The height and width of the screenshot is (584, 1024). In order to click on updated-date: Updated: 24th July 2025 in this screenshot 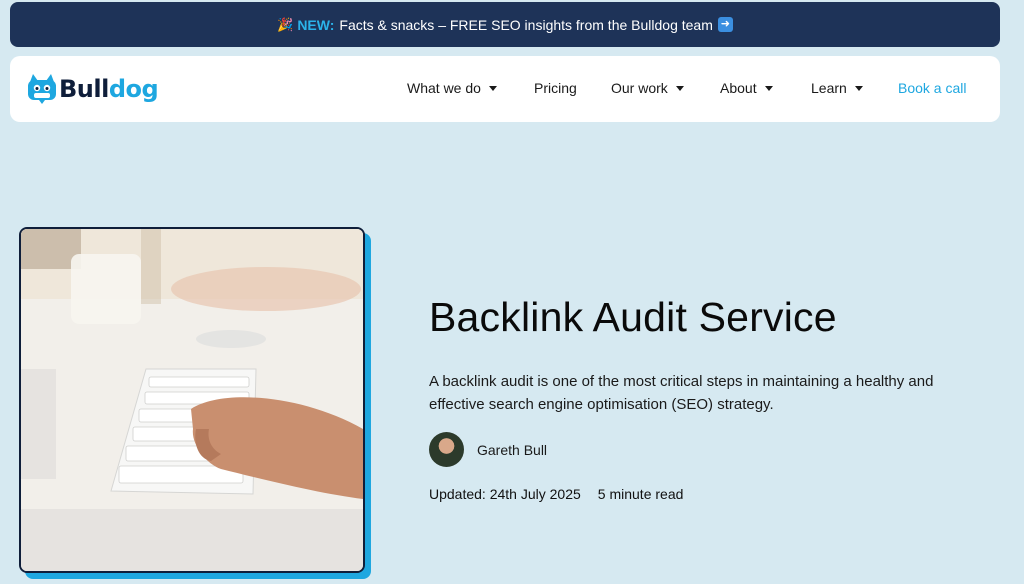, I will do `click(505, 494)`.